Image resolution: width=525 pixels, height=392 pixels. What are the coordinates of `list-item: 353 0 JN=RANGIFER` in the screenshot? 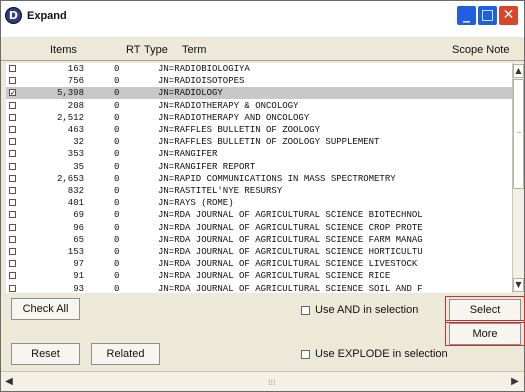 It's located at (259, 154).